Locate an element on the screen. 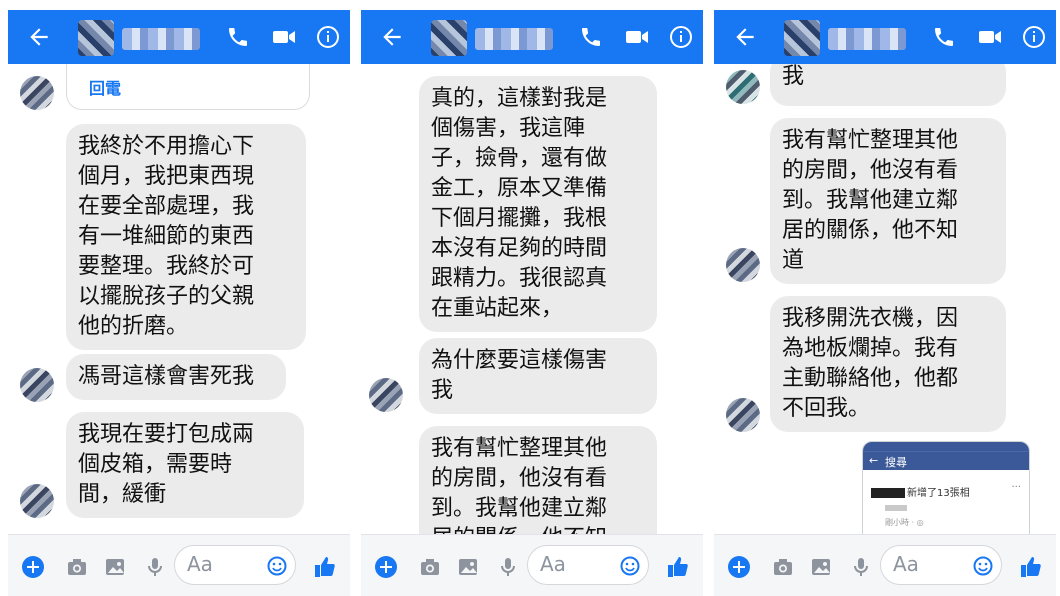  search-label: 搜尋 is located at coordinates (896, 462).